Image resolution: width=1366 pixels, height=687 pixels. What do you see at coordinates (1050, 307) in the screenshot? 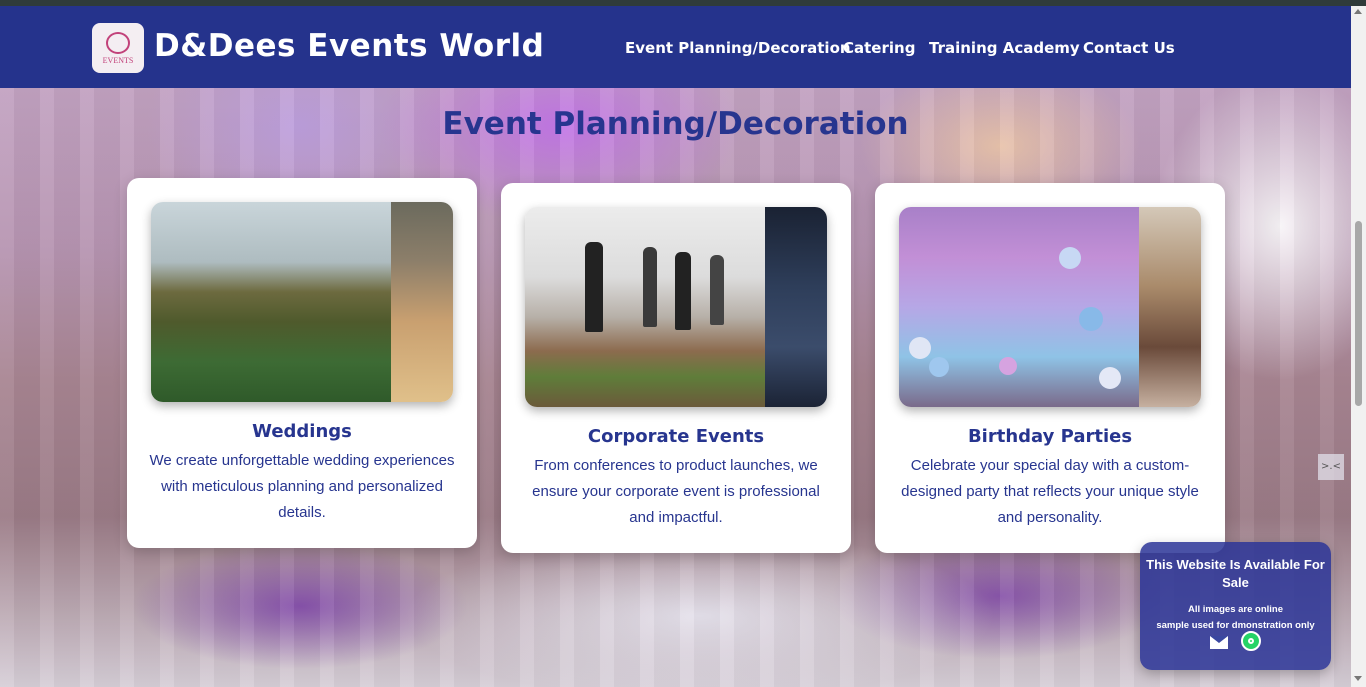
I see `birthday-image` at bounding box center [1050, 307].